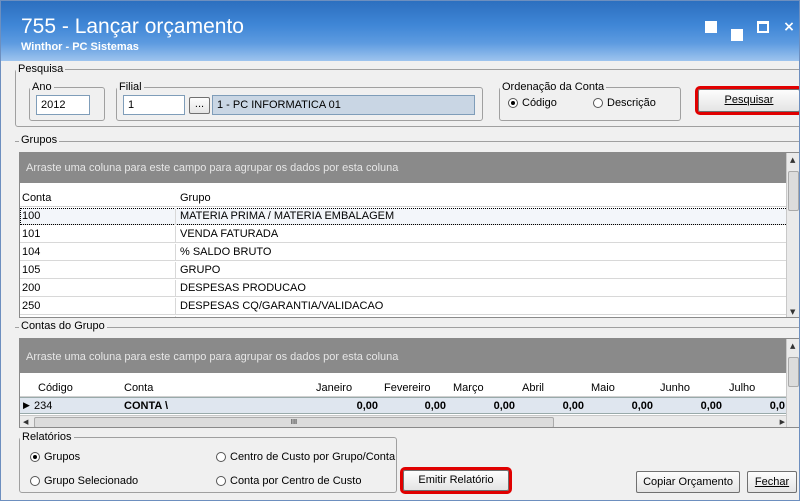 The width and height of the screenshot is (800, 501). Describe the element at coordinates (31, 216) in the screenshot. I see `cell-conta: 100` at that location.